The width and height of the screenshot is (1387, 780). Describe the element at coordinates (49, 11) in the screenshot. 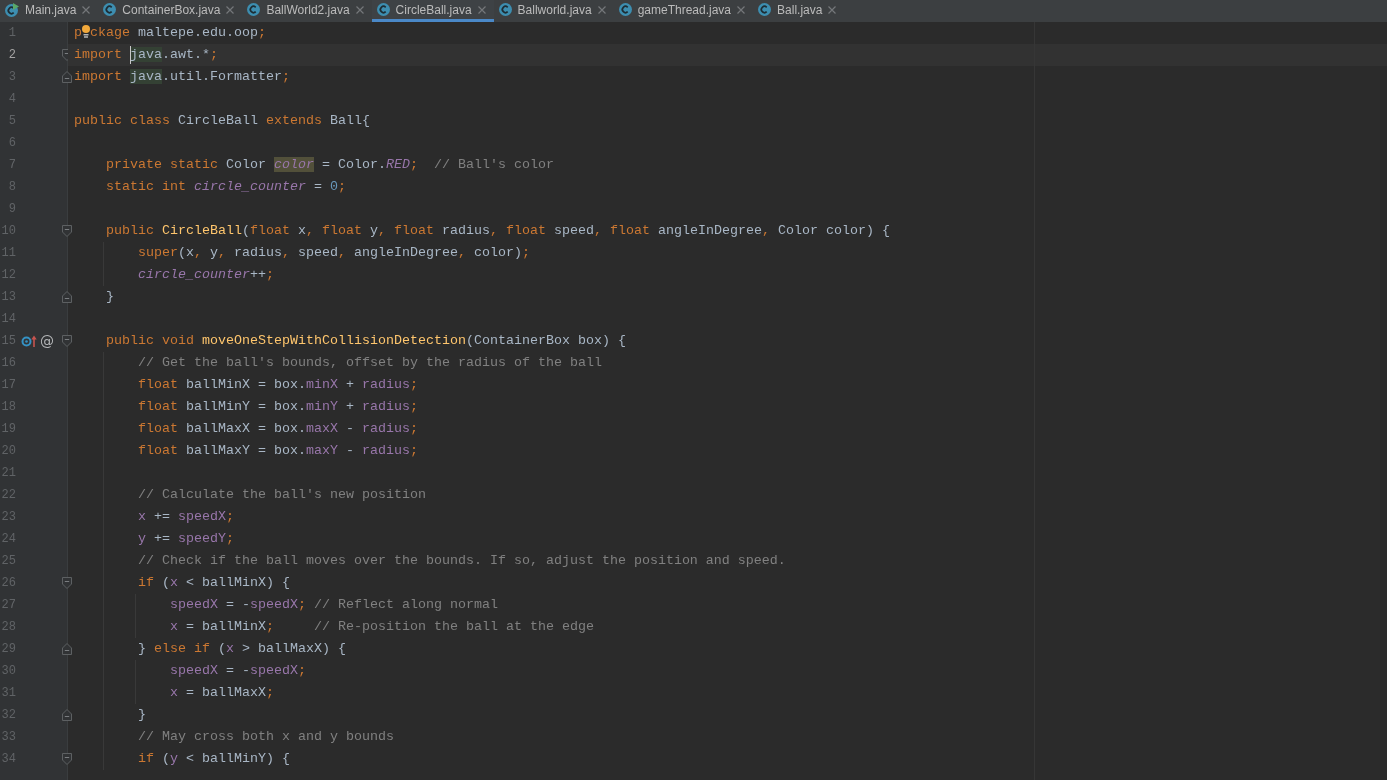

I see `editor-tab: Main.java` at that location.